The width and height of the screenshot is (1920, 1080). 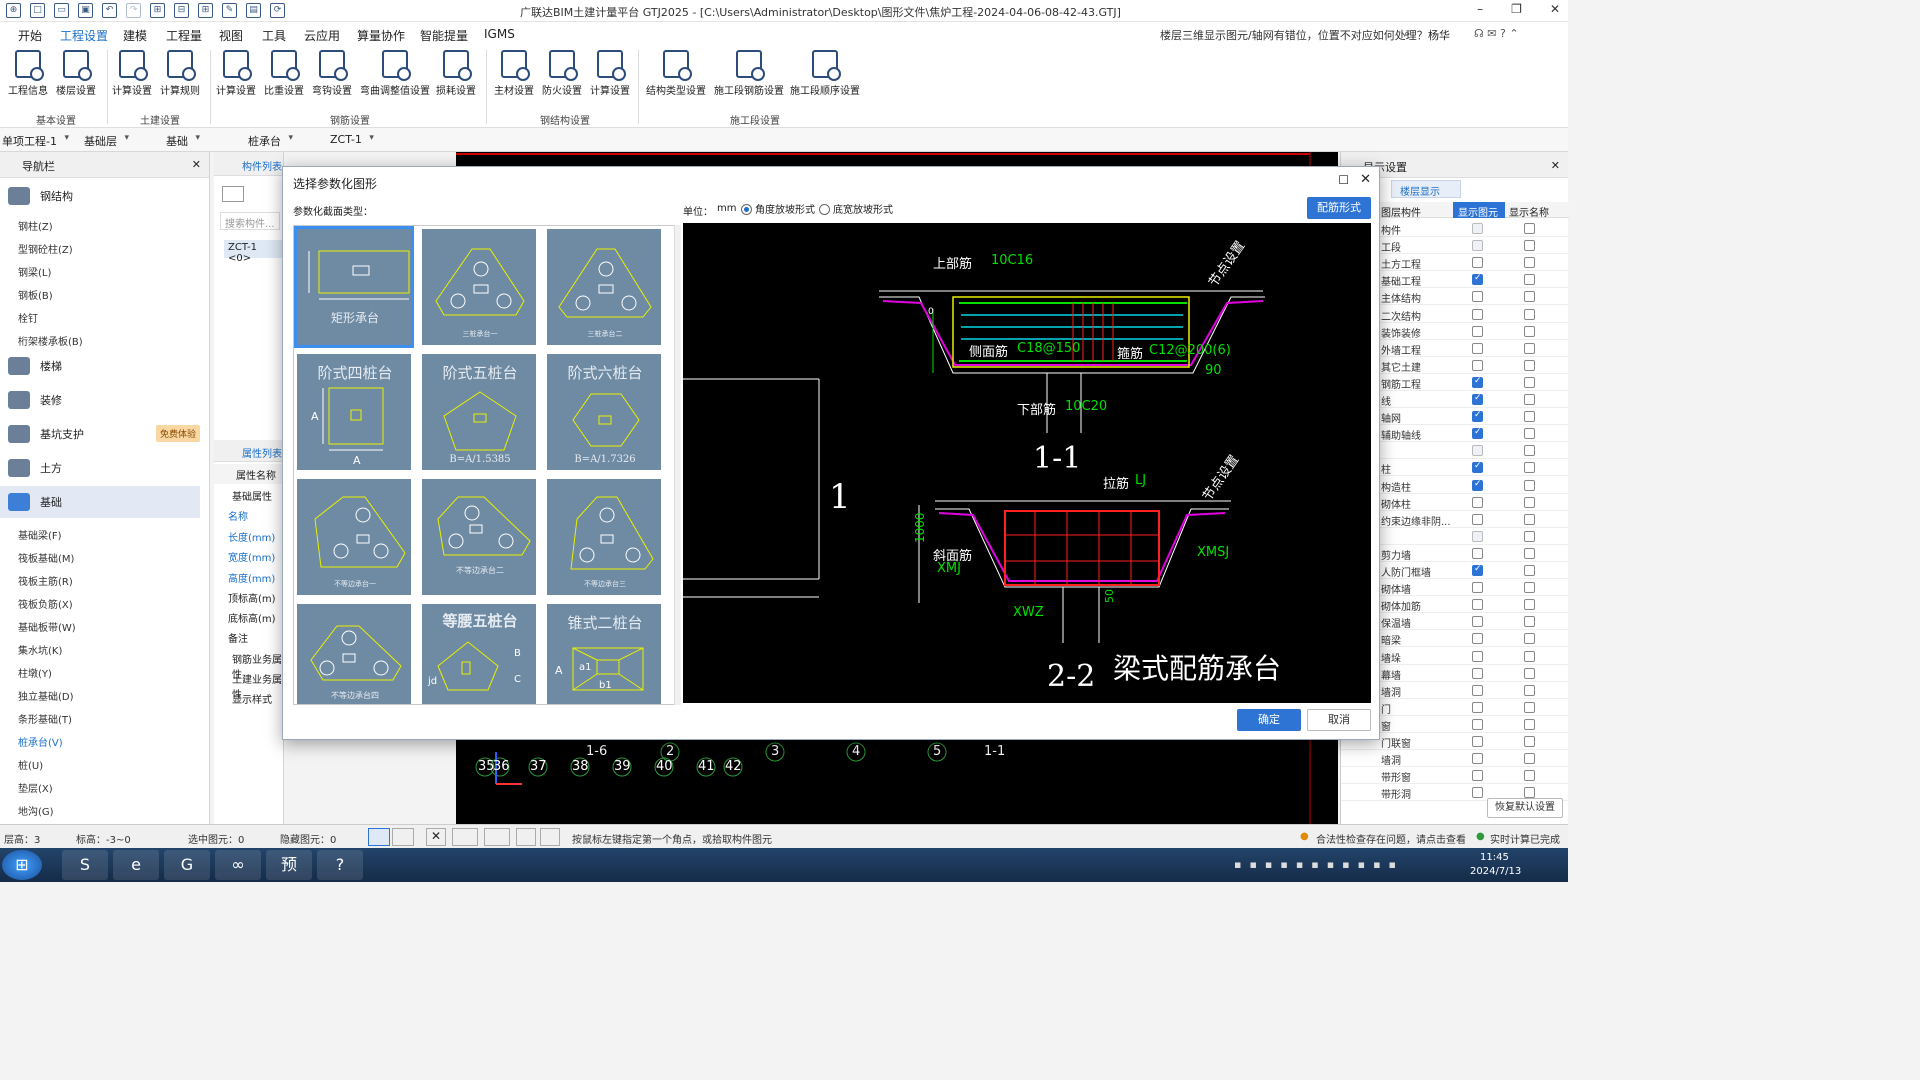 What do you see at coordinates (35, 225) in the screenshot?
I see `nav-item: 钢柱(Z)` at bounding box center [35, 225].